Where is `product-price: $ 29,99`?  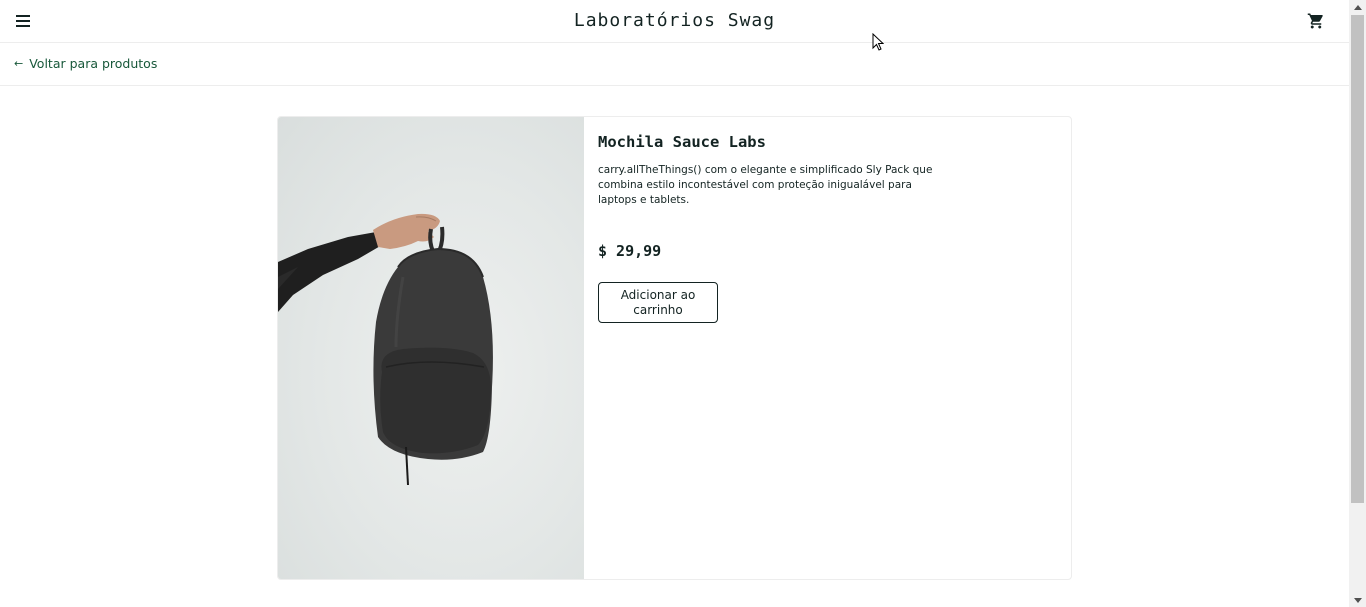
product-price: $ 29,99 is located at coordinates (630, 251).